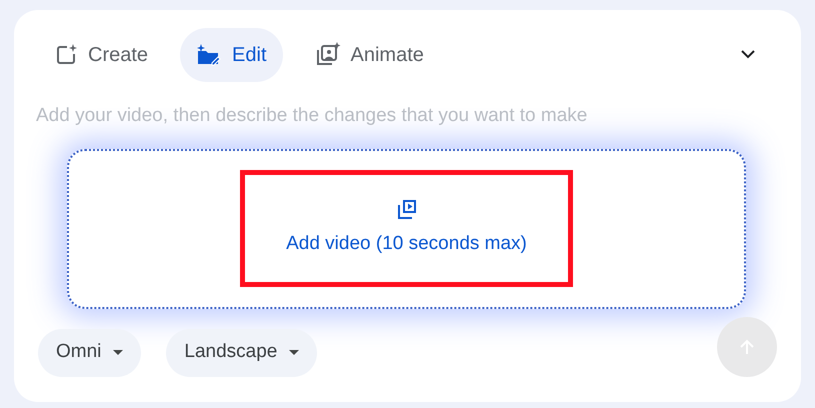  Describe the element at coordinates (231, 55) in the screenshot. I see `mode-tab: Edit` at that location.